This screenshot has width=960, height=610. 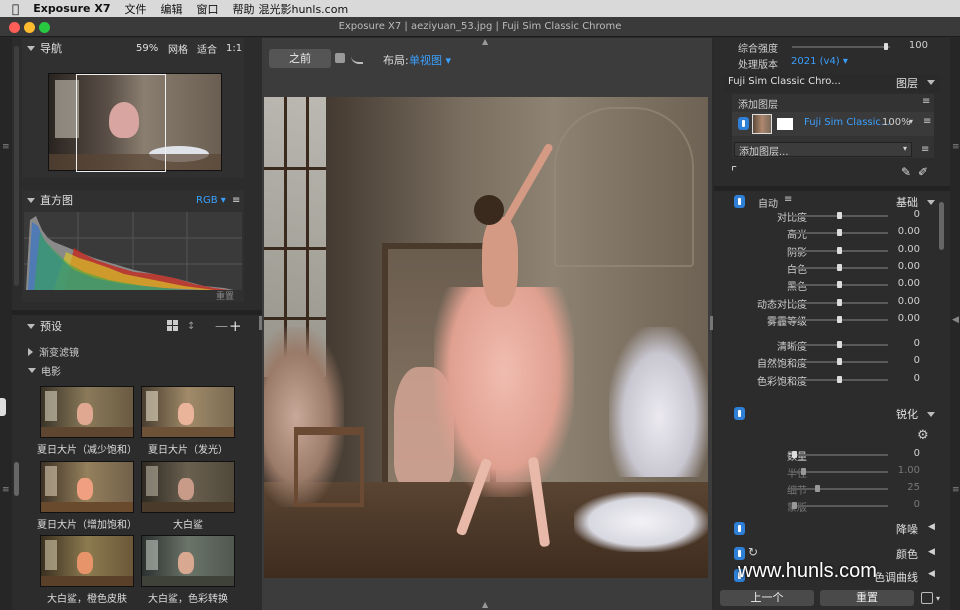 I want to click on menu-file: 文件, so click(x=135, y=9).